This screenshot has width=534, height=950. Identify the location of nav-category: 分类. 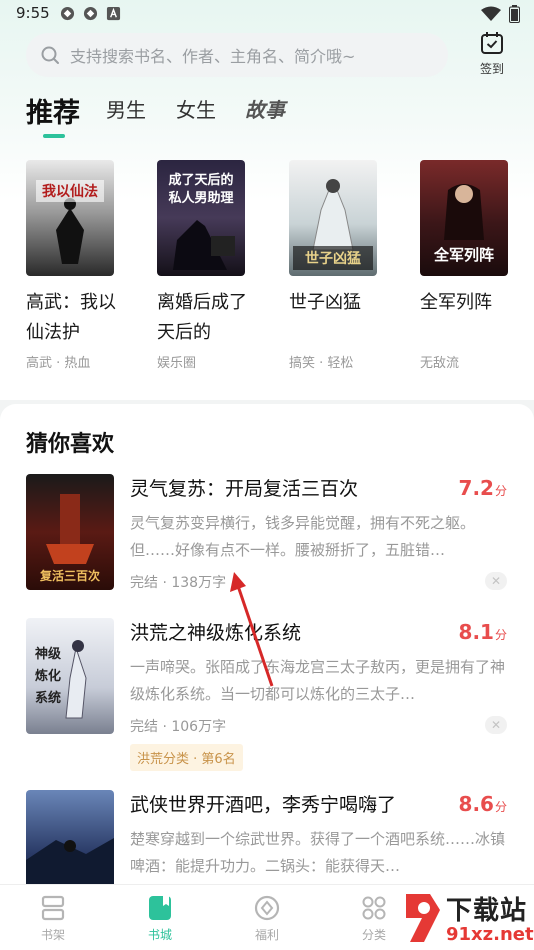
(374, 918).